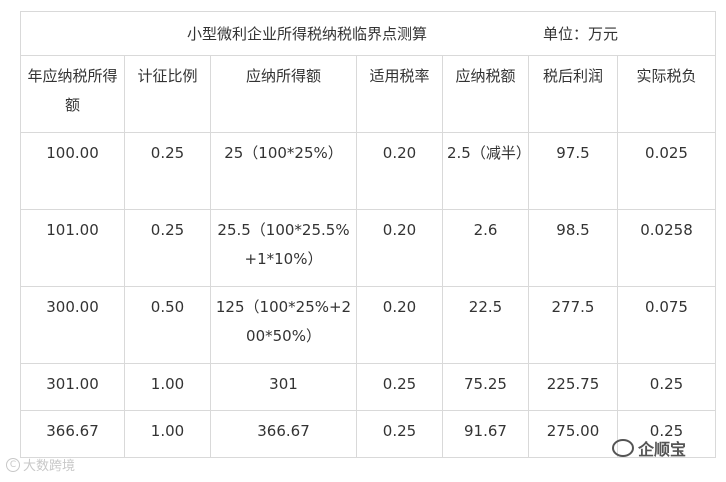  What do you see at coordinates (307, 34) in the screenshot?
I see `table-title: 小型微利企业所得税纳税临界点测算` at bounding box center [307, 34].